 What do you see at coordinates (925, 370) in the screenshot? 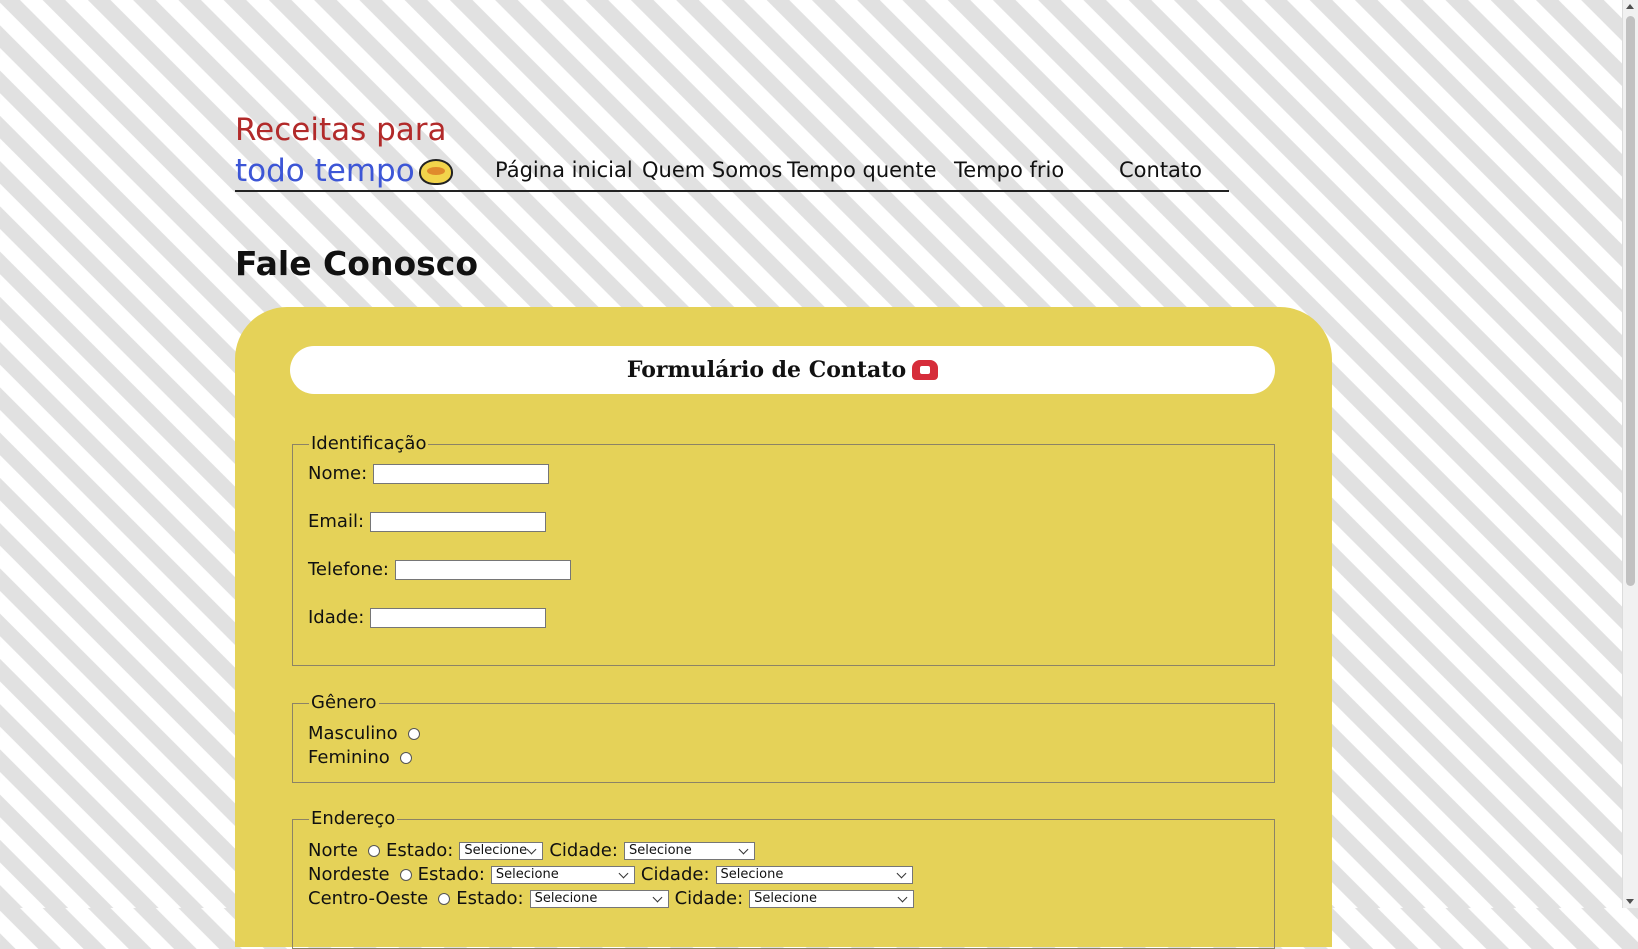
I see `phone-icon` at bounding box center [925, 370].